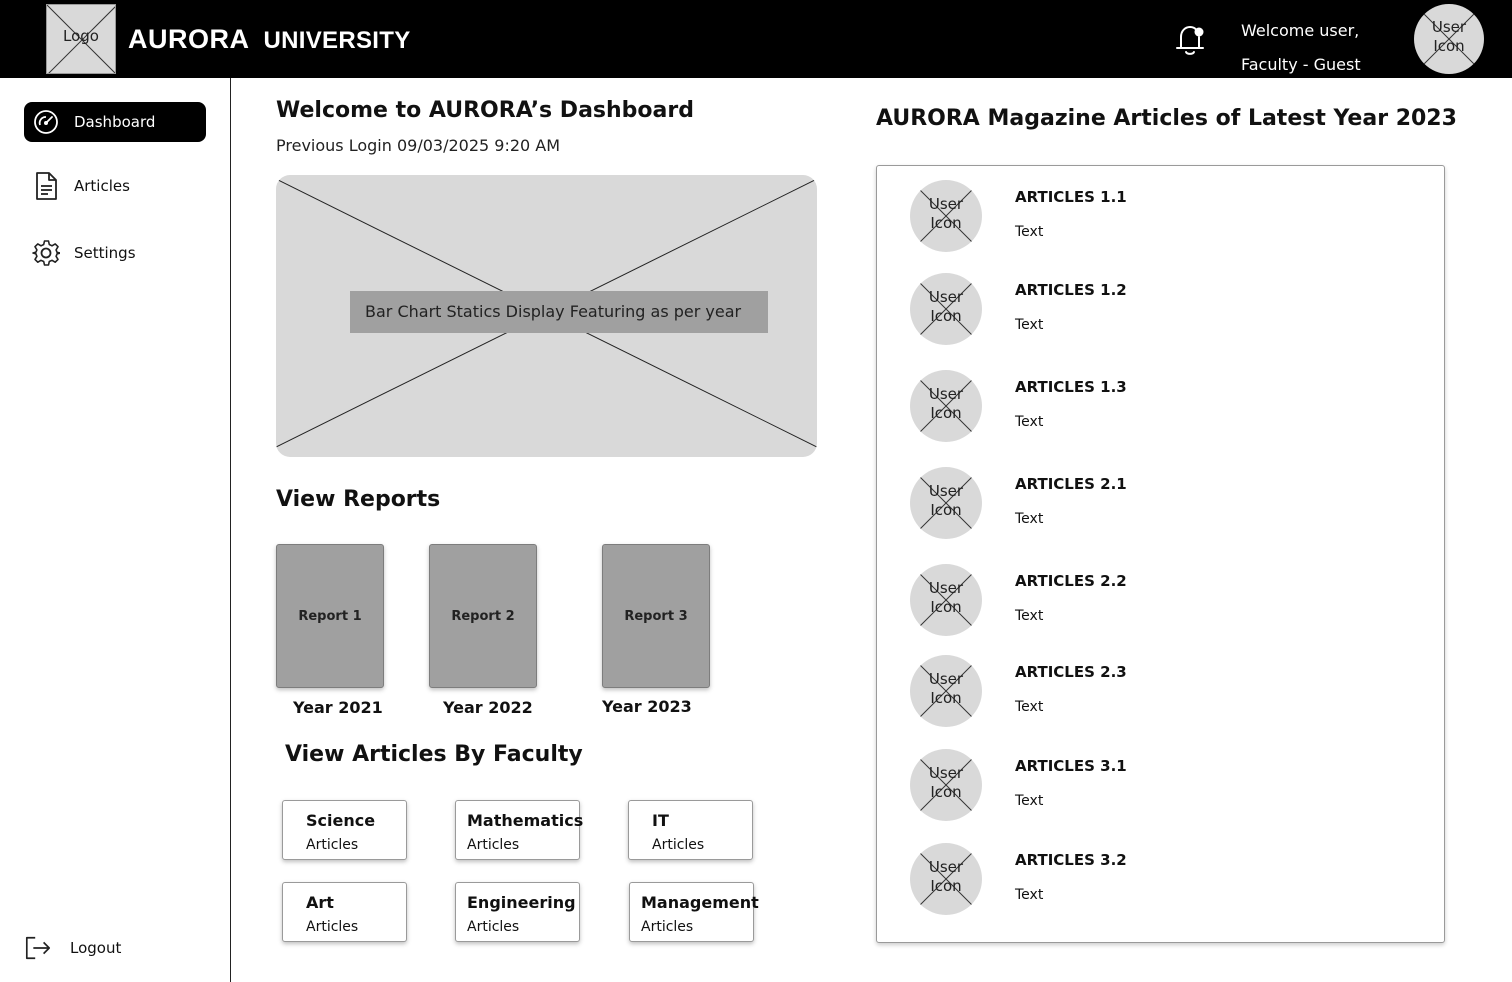 This screenshot has width=1512, height=982. Describe the element at coordinates (1160, 503) in the screenshot. I see `article-item: User Icon ARTICLES 2.1 Text` at that location.